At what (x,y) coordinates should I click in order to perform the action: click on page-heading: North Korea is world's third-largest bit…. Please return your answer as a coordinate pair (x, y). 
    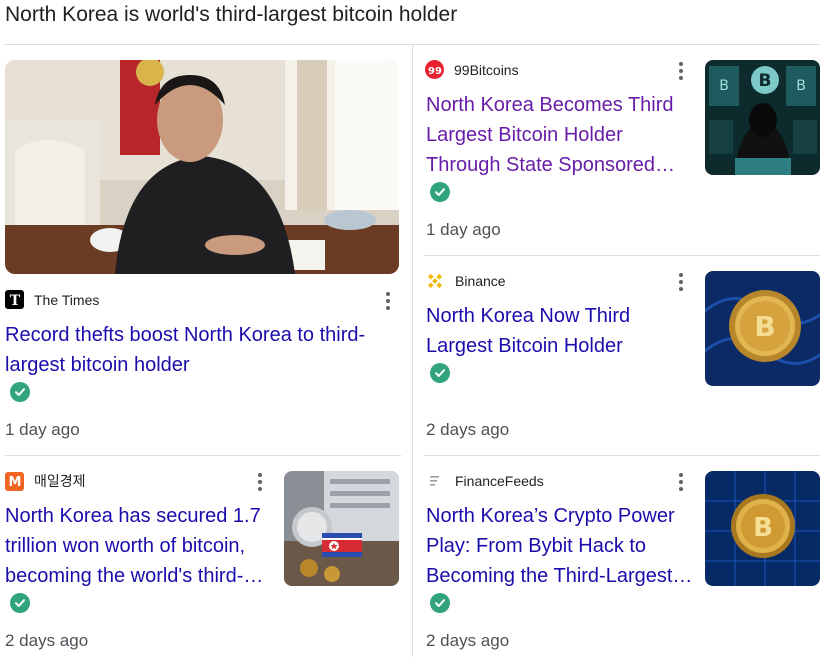
    Looking at the image, I should click on (231, 14).